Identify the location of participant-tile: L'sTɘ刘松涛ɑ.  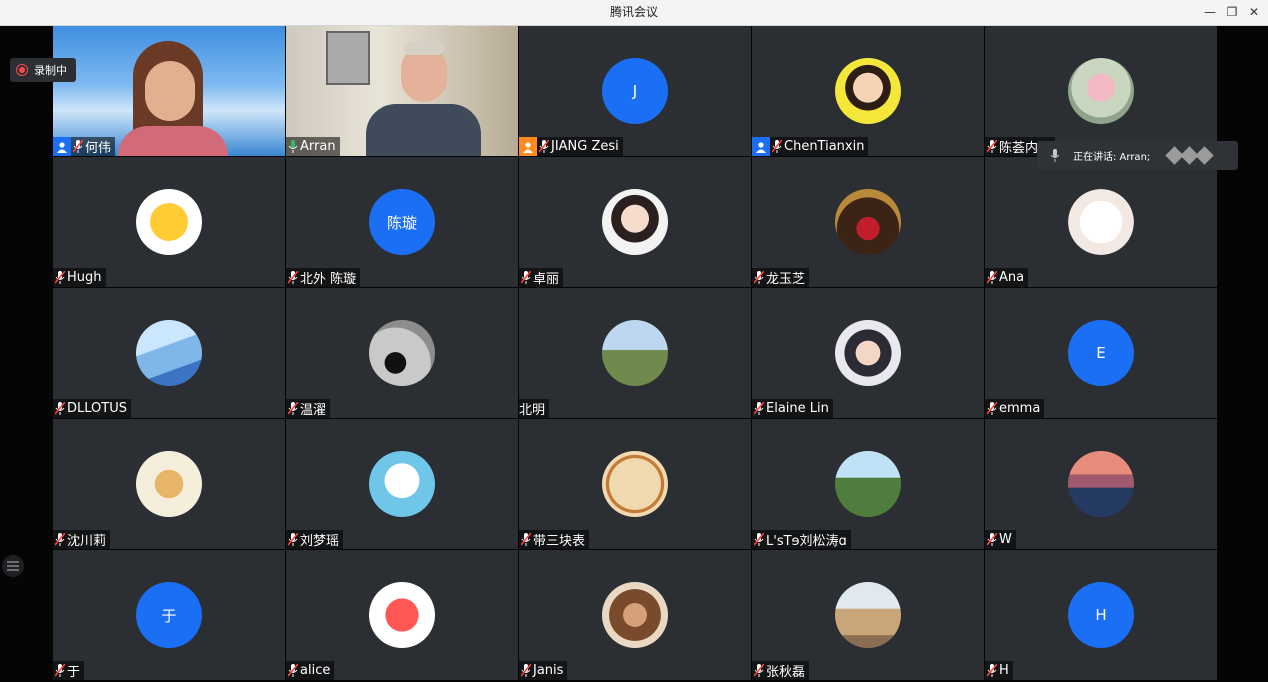
(868, 484).